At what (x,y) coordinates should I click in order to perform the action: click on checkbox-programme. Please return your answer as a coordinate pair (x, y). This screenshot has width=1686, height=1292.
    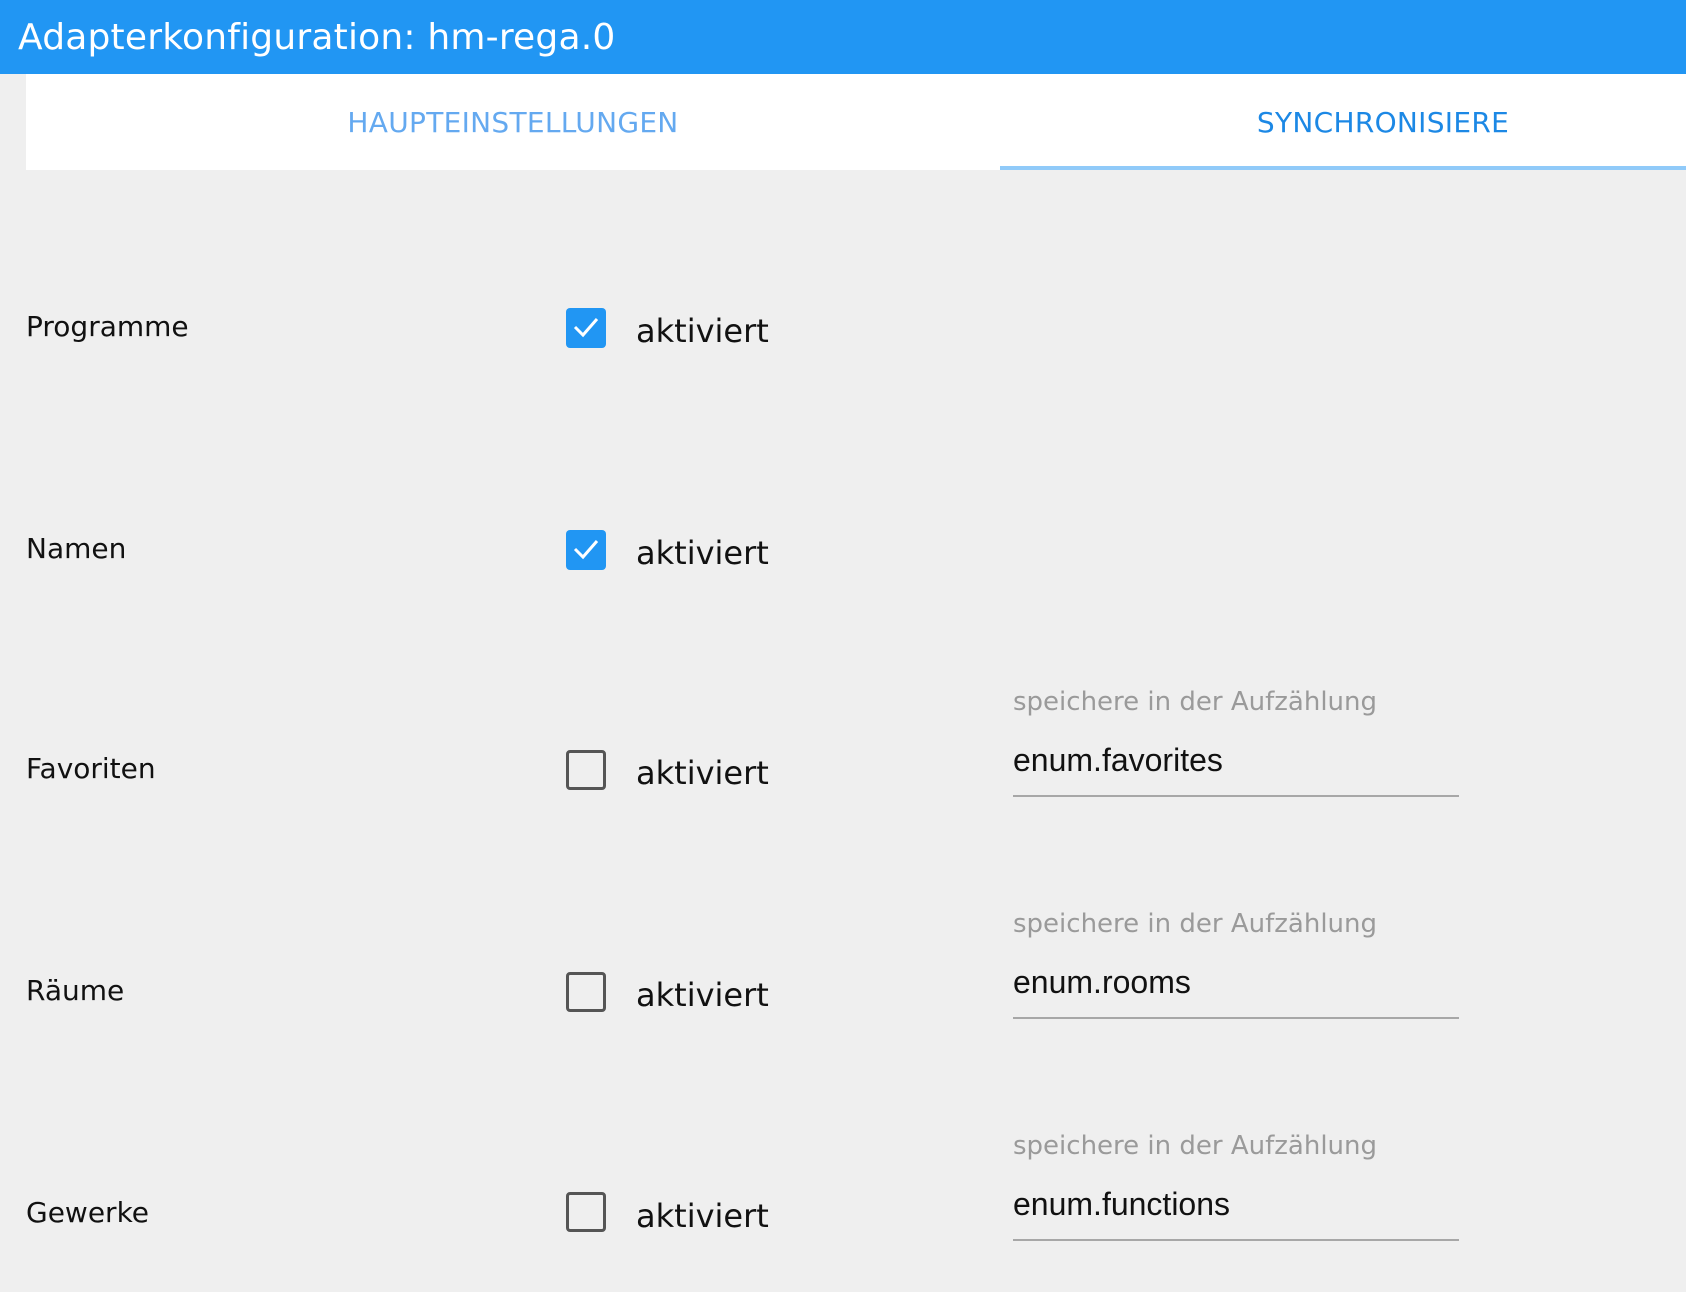
    Looking at the image, I should click on (586, 328).